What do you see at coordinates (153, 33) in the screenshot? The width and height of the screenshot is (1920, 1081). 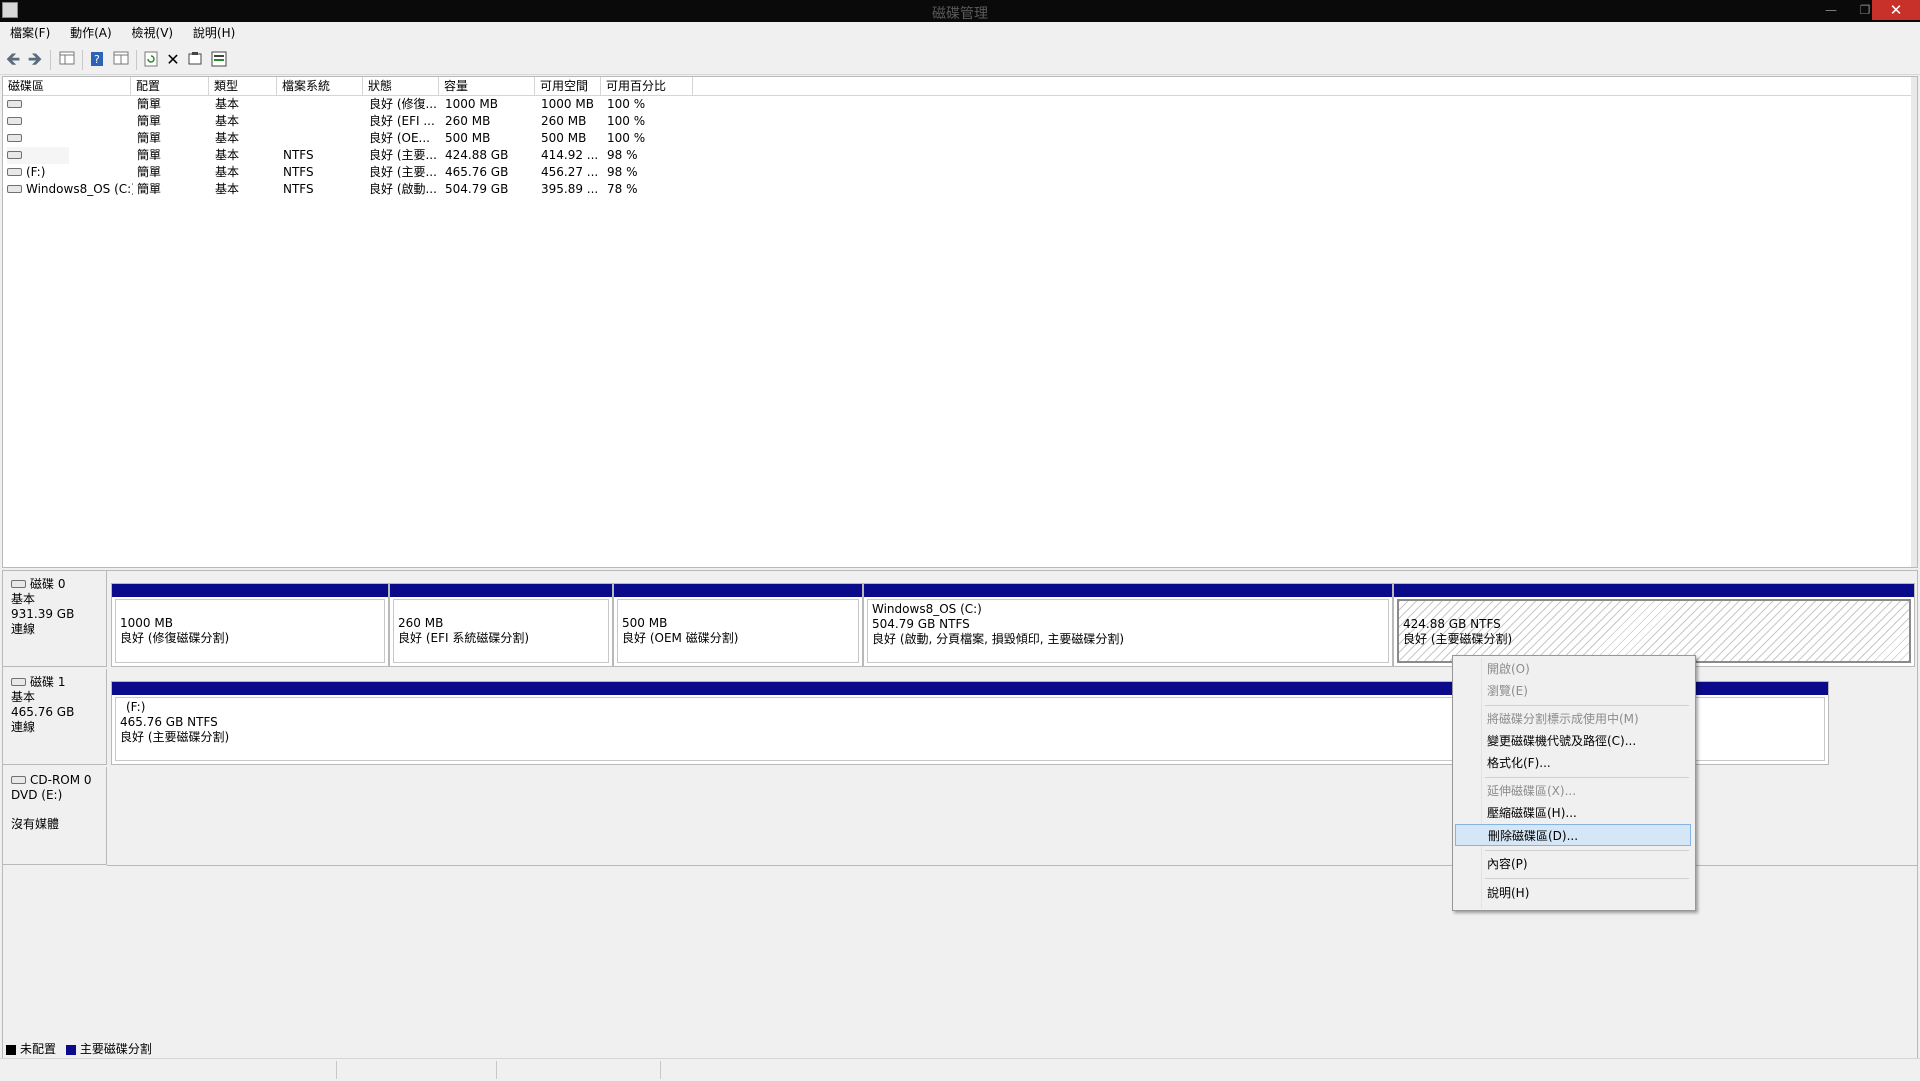 I see `menu-view: 檢視(V)` at bounding box center [153, 33].